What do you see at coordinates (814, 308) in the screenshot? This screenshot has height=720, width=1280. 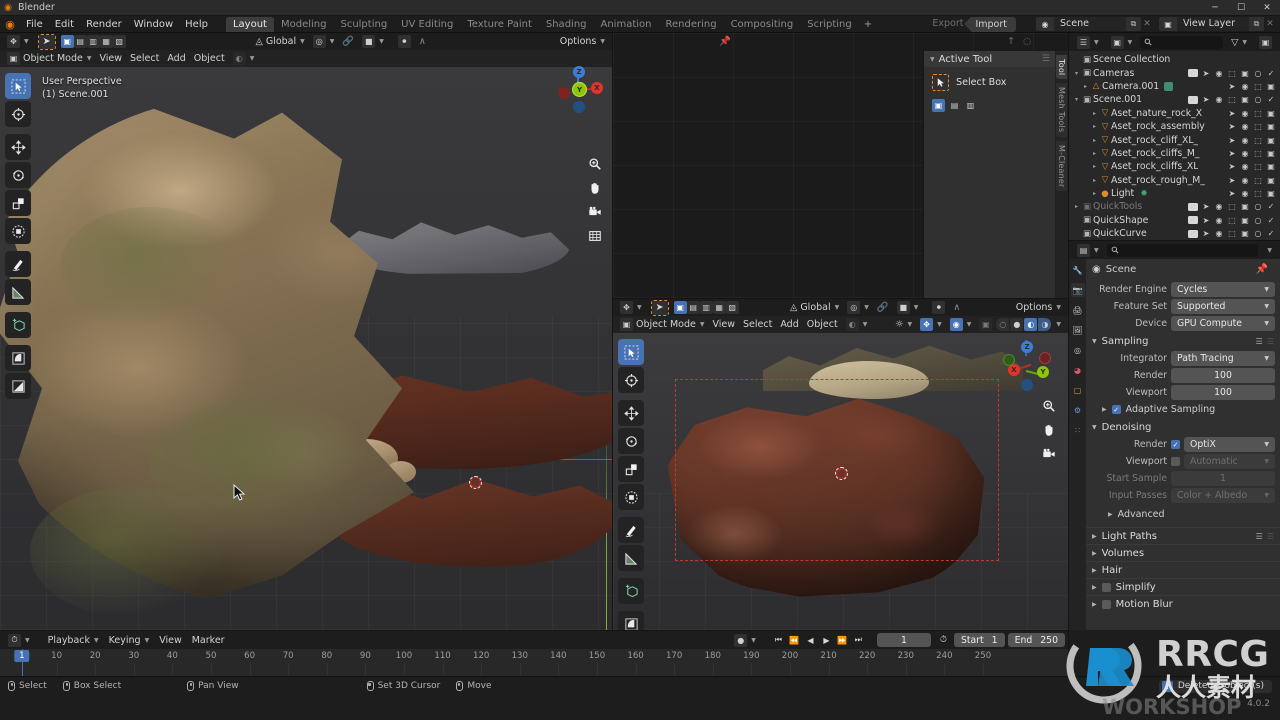 I see `transform-orientation-dropdown-mid: ◬ Global ▼` at bounding box center [814, 308].